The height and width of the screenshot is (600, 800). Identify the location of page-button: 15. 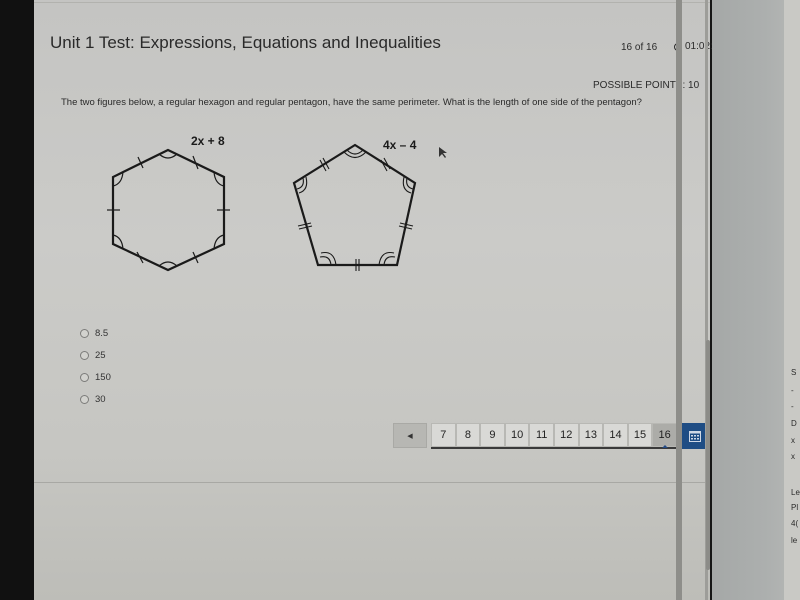
(640, 435).